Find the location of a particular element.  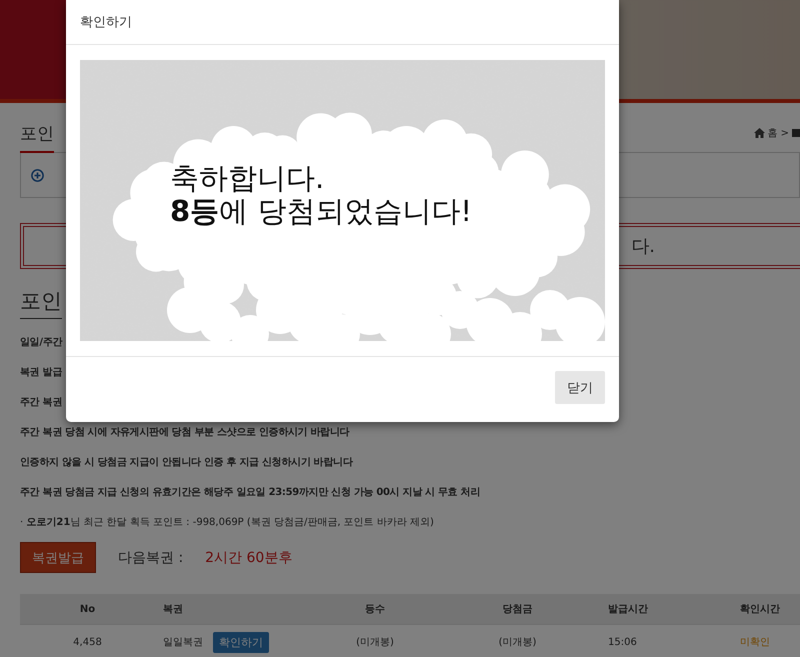

column-header: 확인시간 is located at coordinates (760, 609).